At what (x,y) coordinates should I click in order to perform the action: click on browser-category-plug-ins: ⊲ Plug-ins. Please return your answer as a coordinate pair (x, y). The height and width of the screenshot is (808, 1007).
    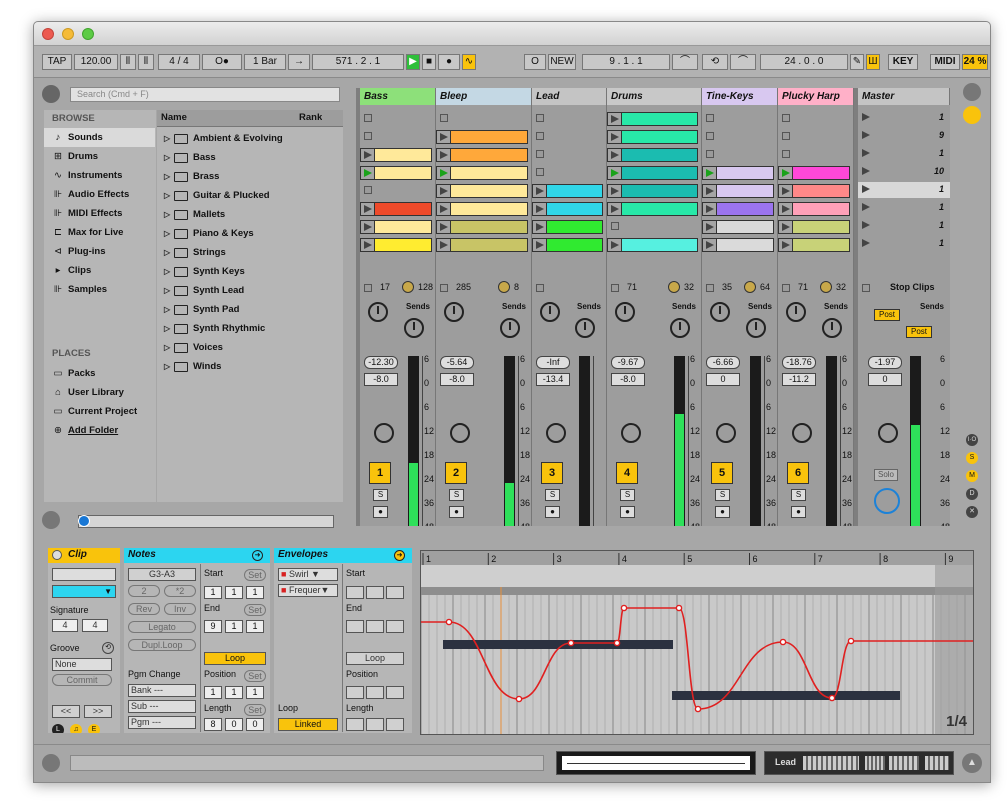
    Looking at the image, I should click on (99, 251).